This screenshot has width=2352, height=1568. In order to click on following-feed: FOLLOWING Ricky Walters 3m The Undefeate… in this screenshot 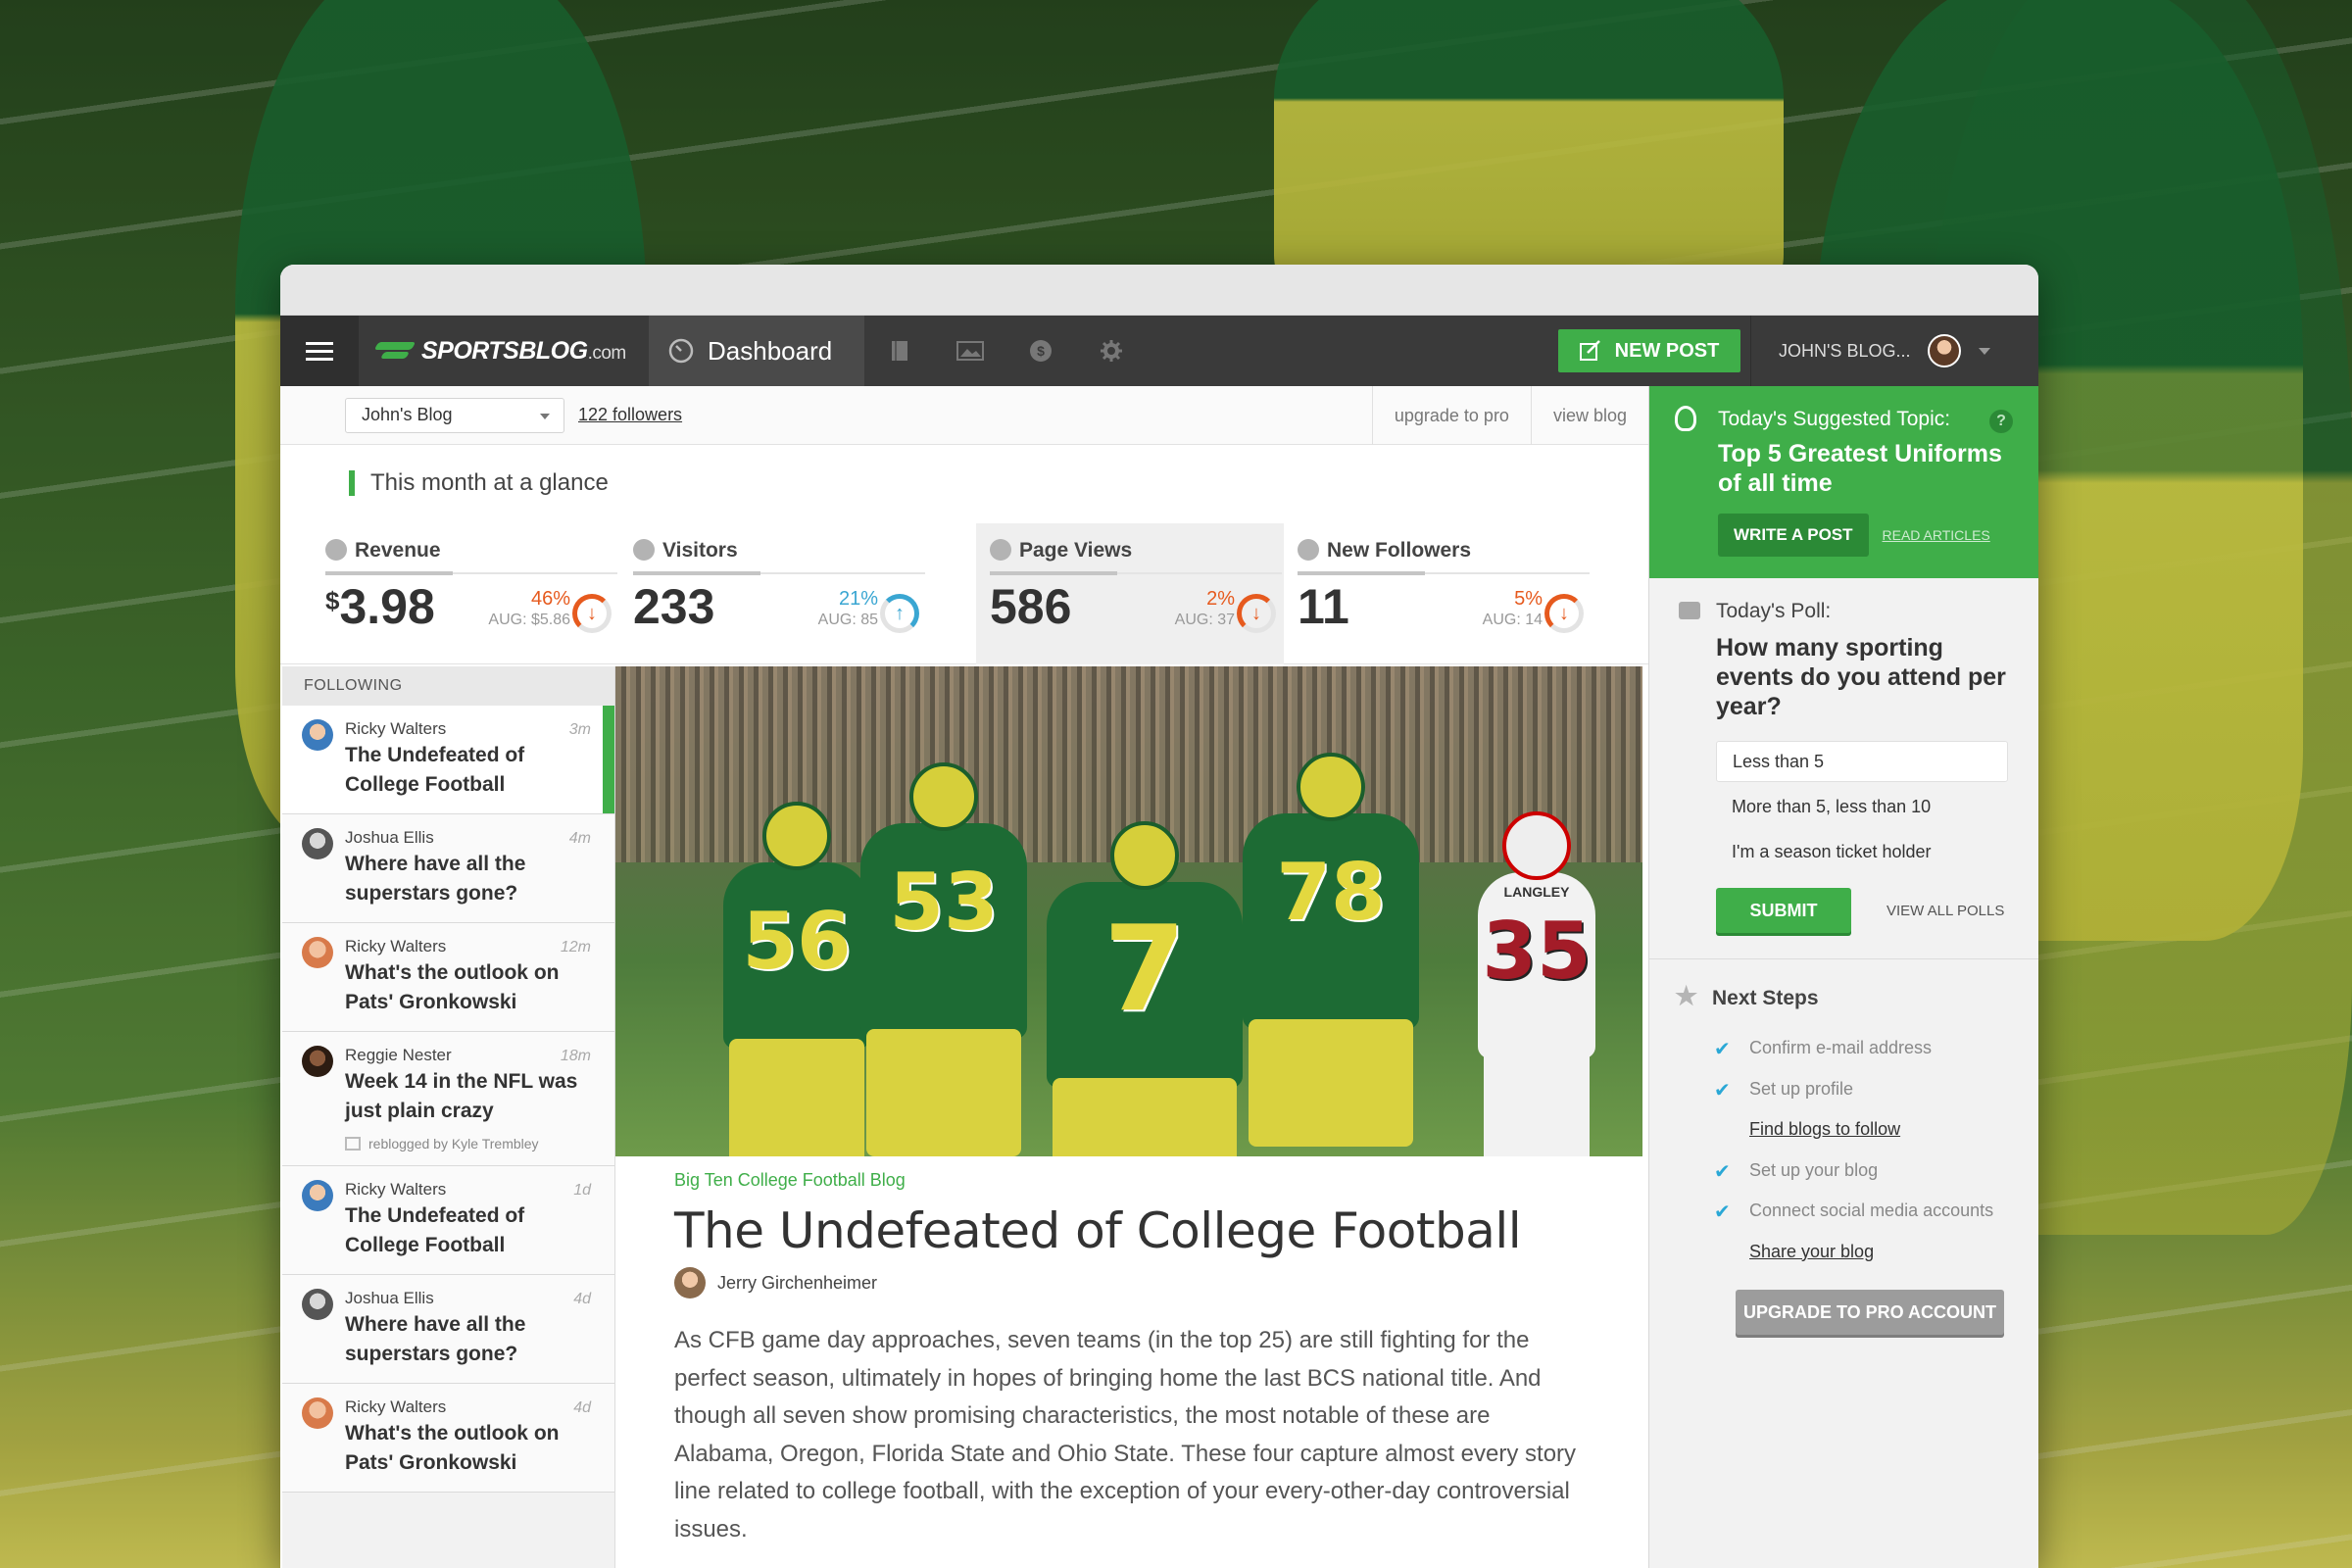, I will do `click(448, 1117)`.